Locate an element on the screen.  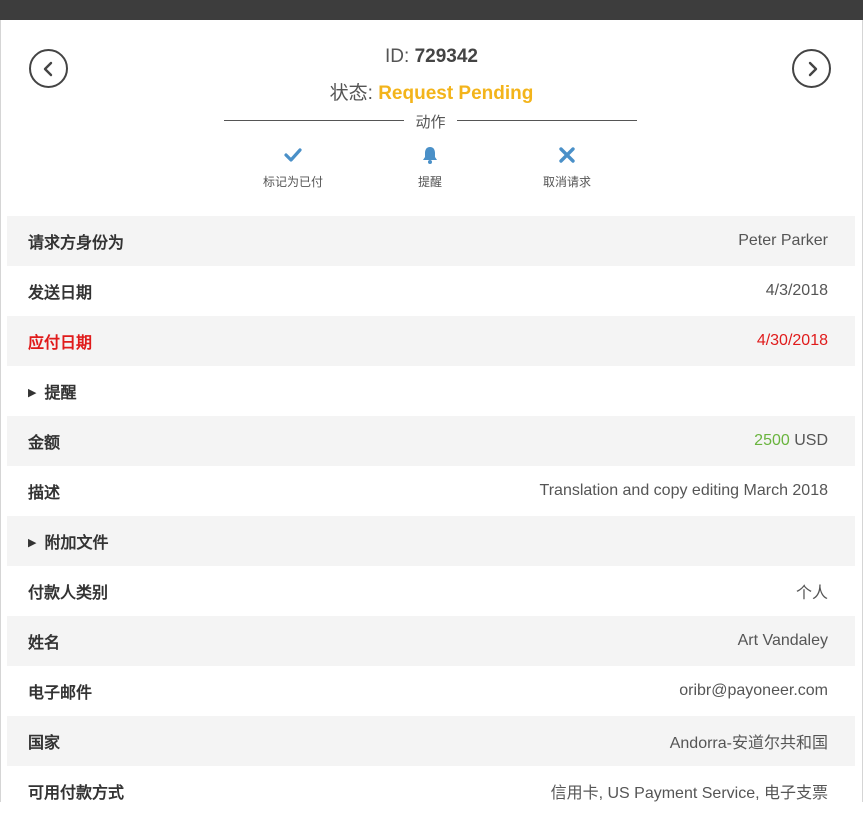
detail-row-sent-date: 发送日期 4/3/2018 is located at coordinates (431, 291).